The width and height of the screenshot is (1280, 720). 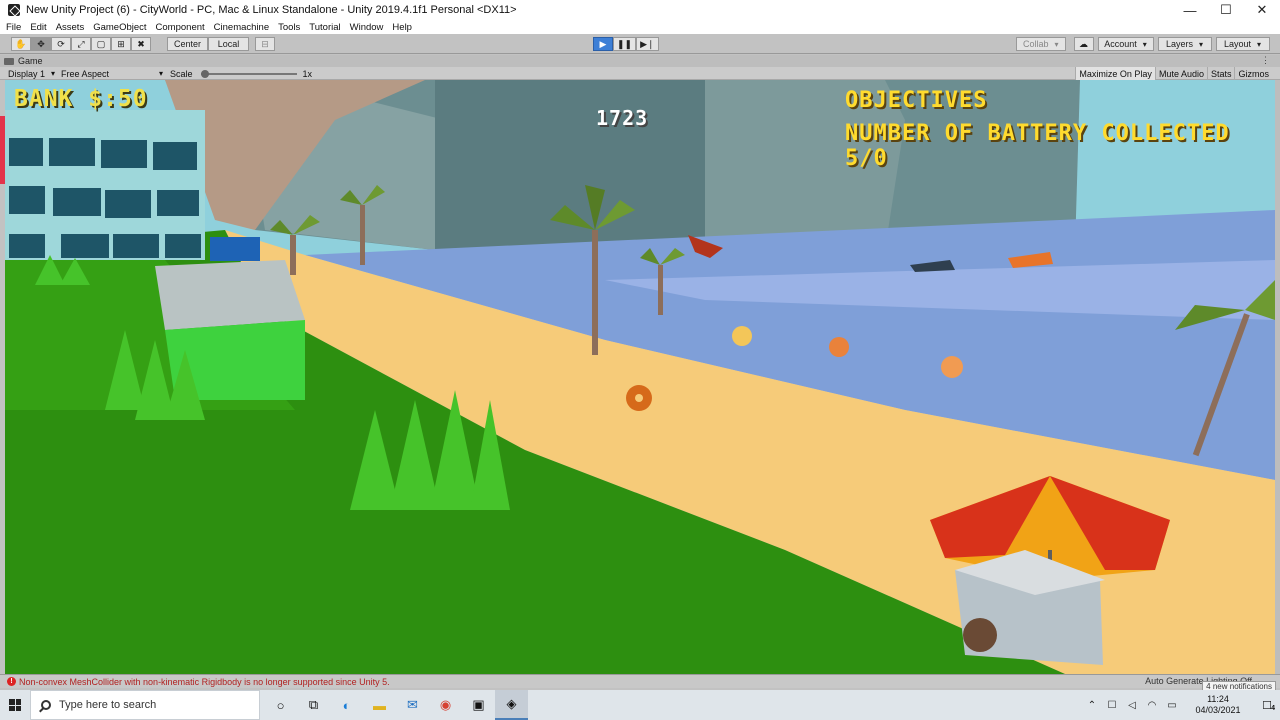 I want to click on store-icon: ▣, so click(x=478, y=705).